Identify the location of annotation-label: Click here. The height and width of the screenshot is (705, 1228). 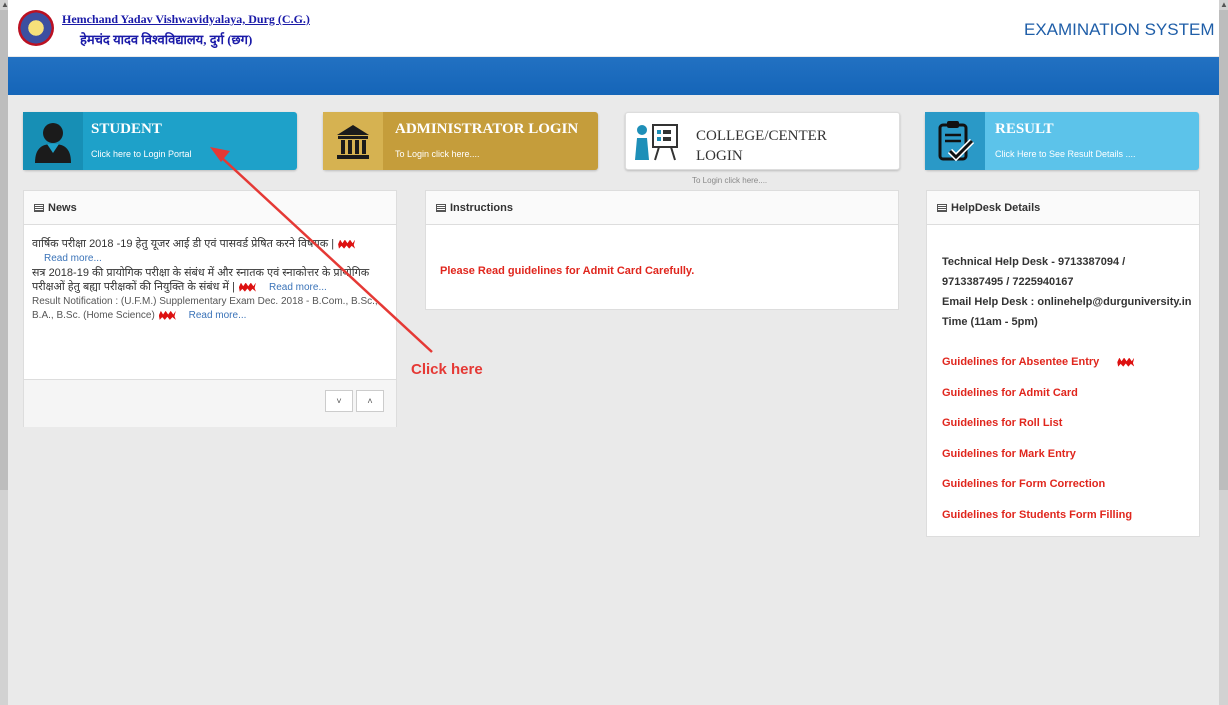
(447, 369).